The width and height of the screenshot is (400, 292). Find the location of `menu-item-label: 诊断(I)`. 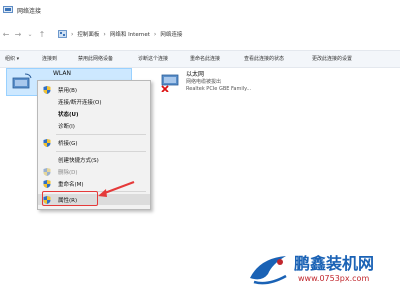

menu-item-label: 诊断(I) is located at coordinates (66, 126).